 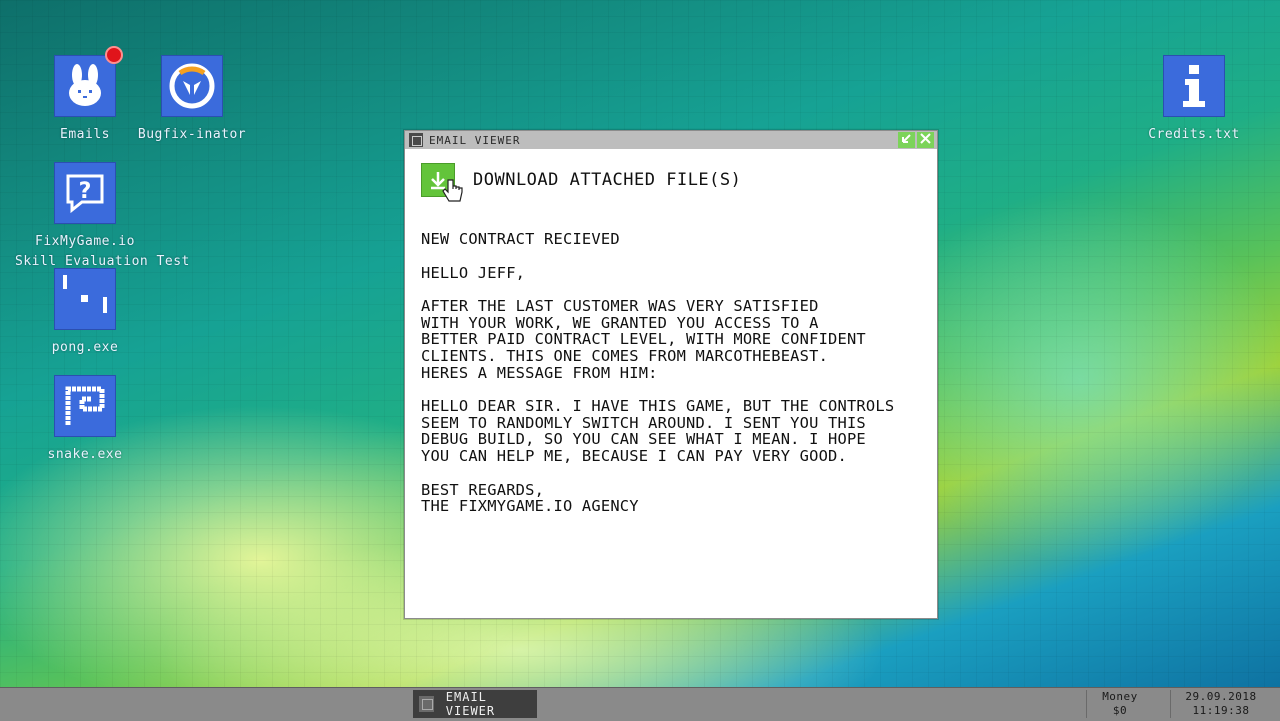 What do you see at coordinates (1221, 710) in the screenshot?
I see `time-text: 11:19:38` at bounding box center [1221, 710].